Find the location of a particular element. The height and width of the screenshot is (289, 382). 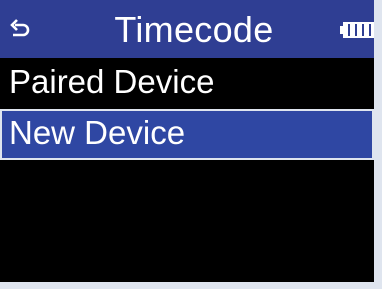

menu-item-label: Paired Device is located at coordinates (112, 81).